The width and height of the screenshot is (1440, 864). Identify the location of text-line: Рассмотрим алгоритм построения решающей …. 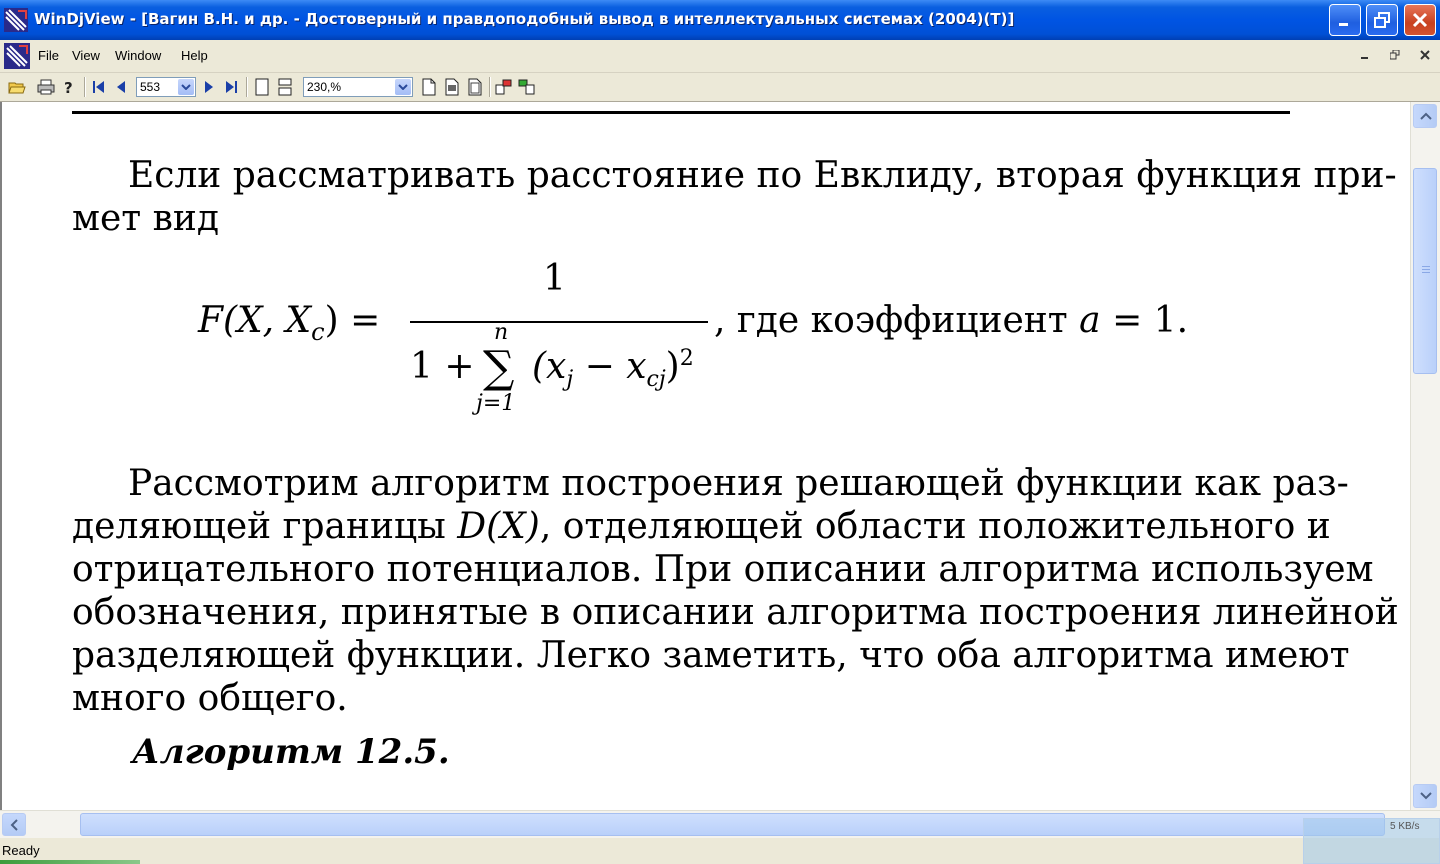
(710, 483).